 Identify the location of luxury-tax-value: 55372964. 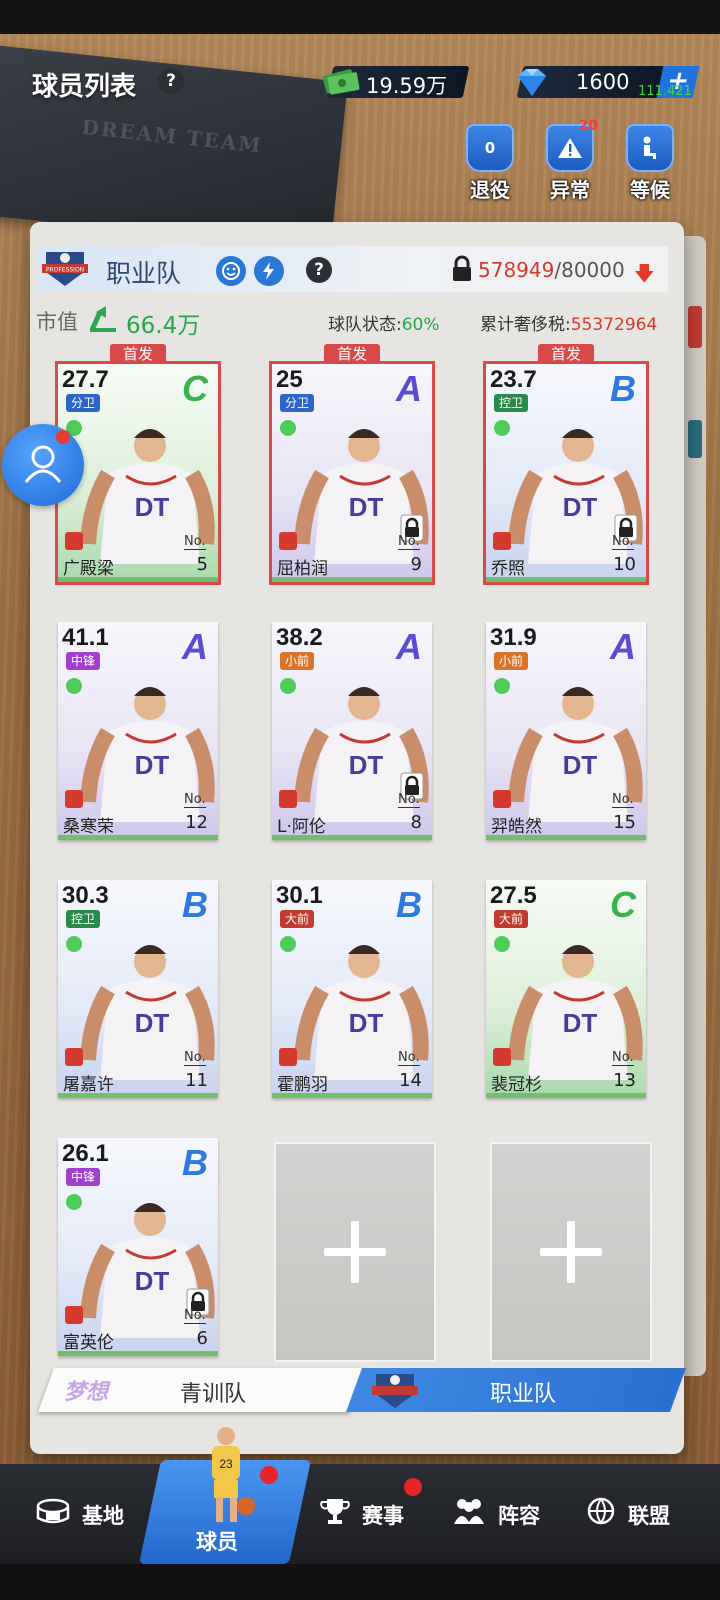
(614, 325).